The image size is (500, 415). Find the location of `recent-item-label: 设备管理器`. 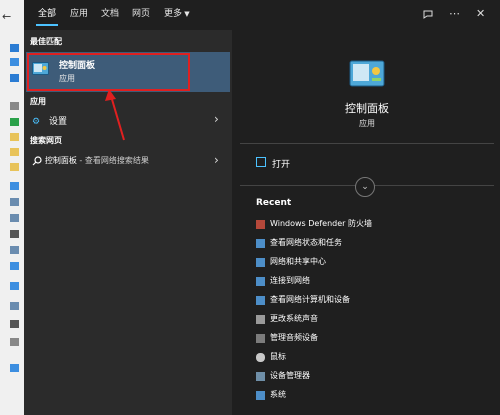

recent-item-label: 设备管理器 is located at coordinates (290, 375).